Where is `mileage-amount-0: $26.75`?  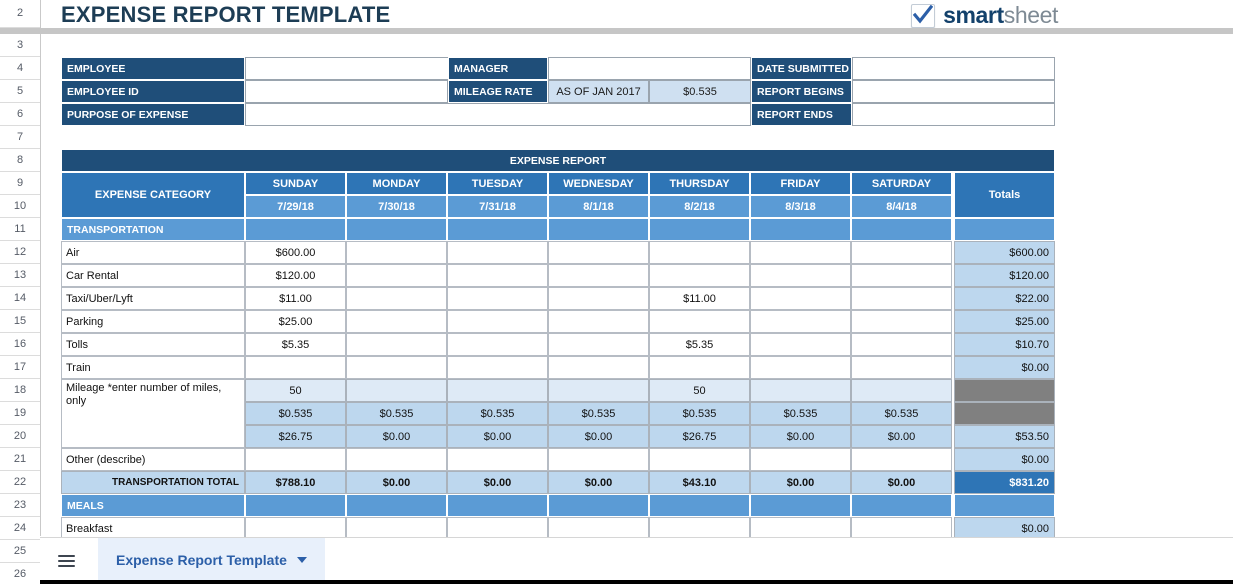 mileage-amount-0: $26.75 is located at coordinates (295, 436).